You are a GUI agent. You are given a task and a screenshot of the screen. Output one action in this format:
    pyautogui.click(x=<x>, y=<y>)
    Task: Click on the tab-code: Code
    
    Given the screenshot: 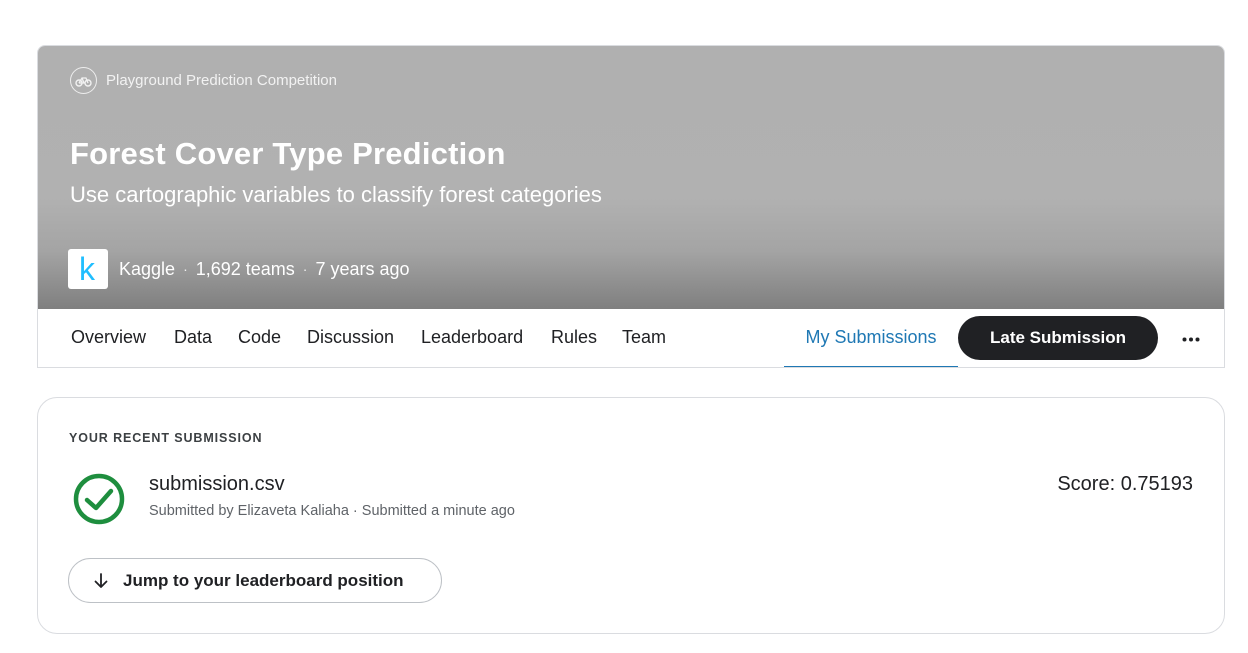 What is the action you would take?
    pyautogui.click(x=259, y=338)
    